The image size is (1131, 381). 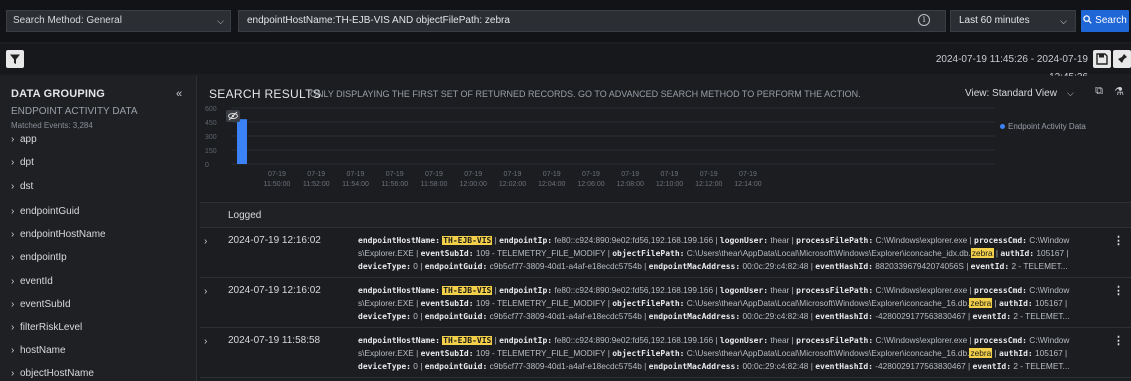 I want to click on external-link-icon: ⧉, so click(x=1099, y=92).